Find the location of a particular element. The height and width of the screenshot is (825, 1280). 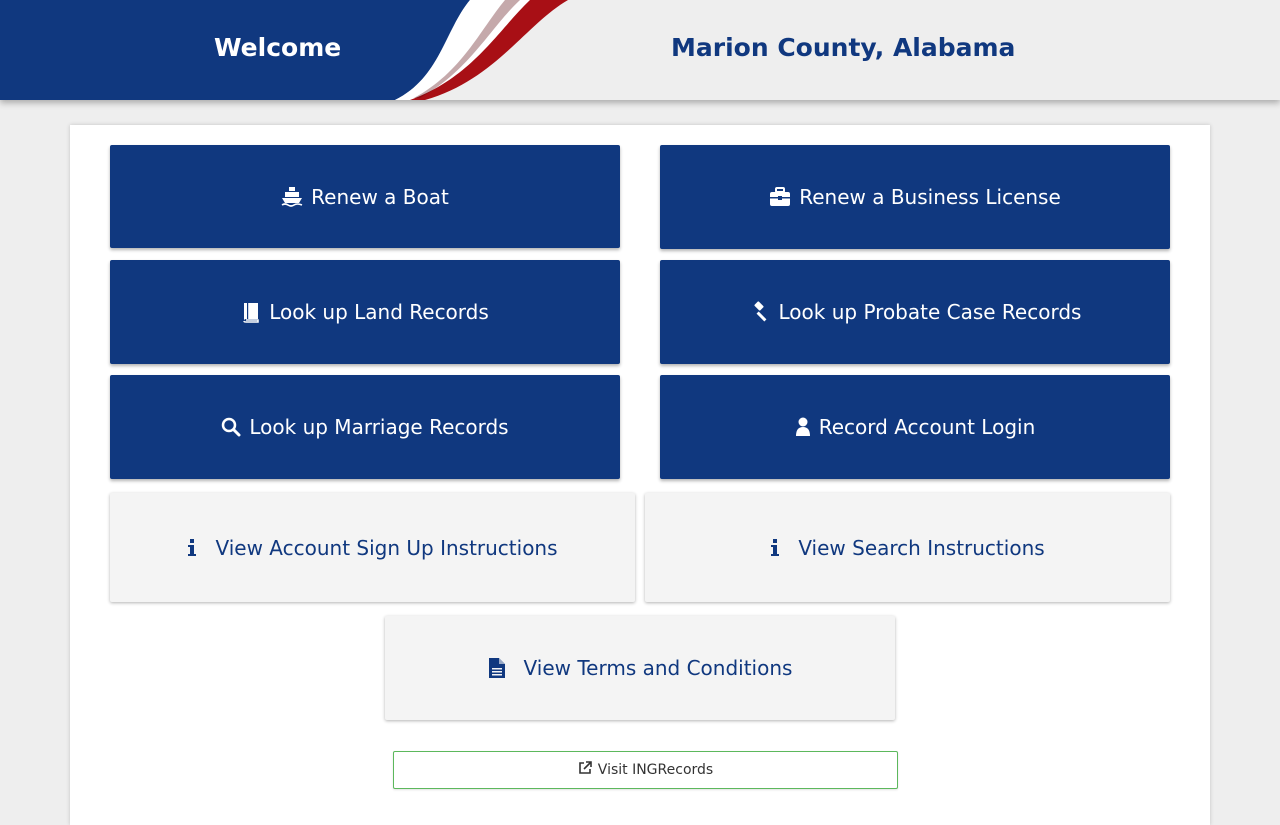

renew-boat-button: Renew a Boat is located at coordinates (365, 196).